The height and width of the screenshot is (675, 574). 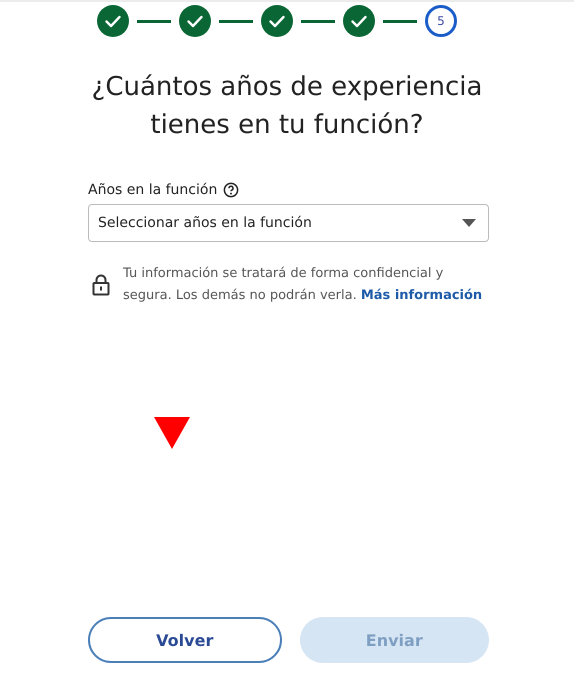 What do you see at coordinates (231, 190) in the screenshot?
I see `help-icon` at bounding box center [231, 190].